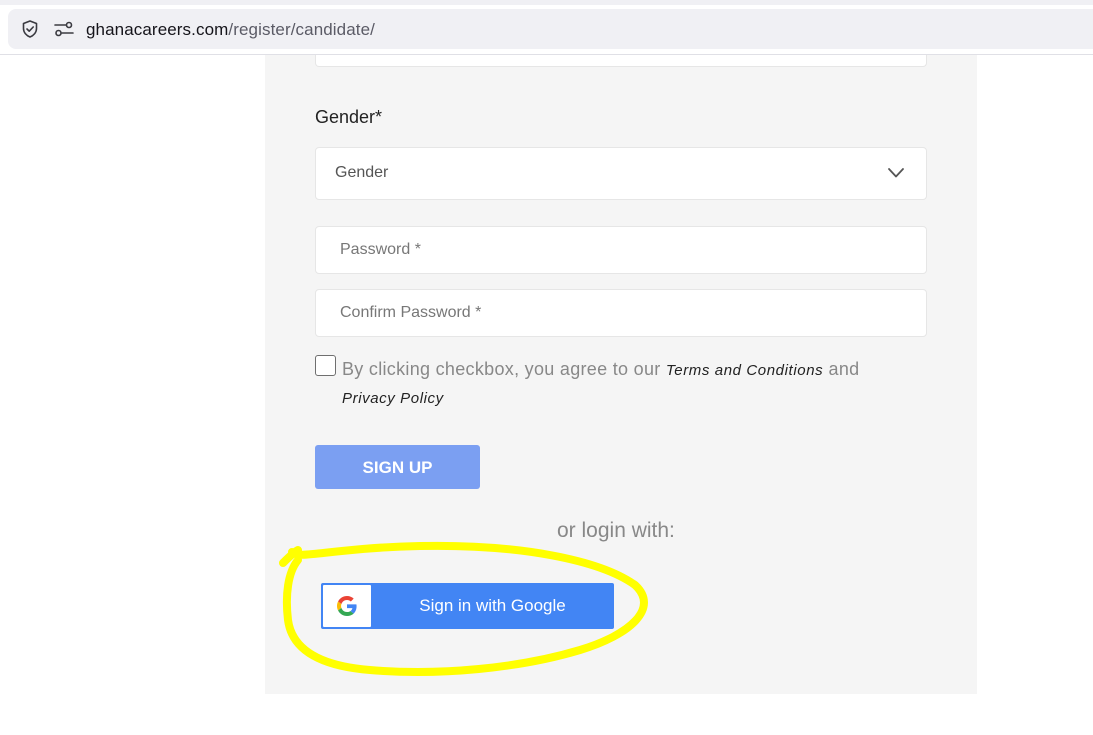 This screenshot has width=1093, height=735. Describe the element at coordinates (492, 605) in the screenshot. I see `google-signin-label: Sign in with Google` at that location.